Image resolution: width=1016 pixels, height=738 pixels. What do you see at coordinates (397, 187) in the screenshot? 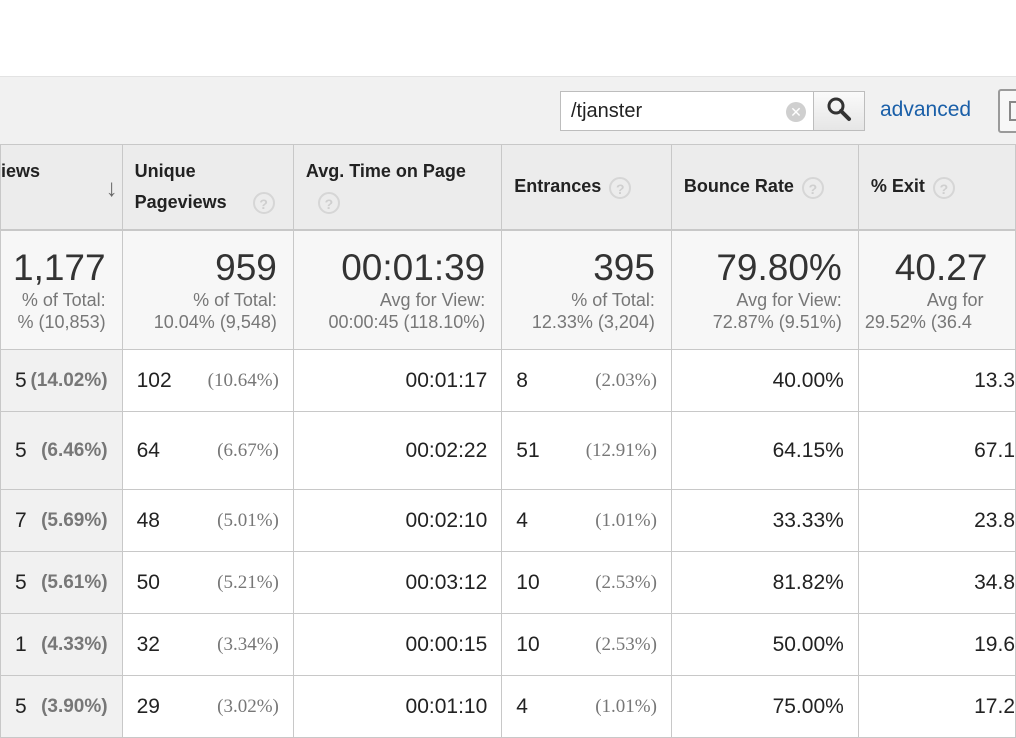
I see `col-header-avg-time: Avg. Time on Page?` at bounding box center [397, 187].